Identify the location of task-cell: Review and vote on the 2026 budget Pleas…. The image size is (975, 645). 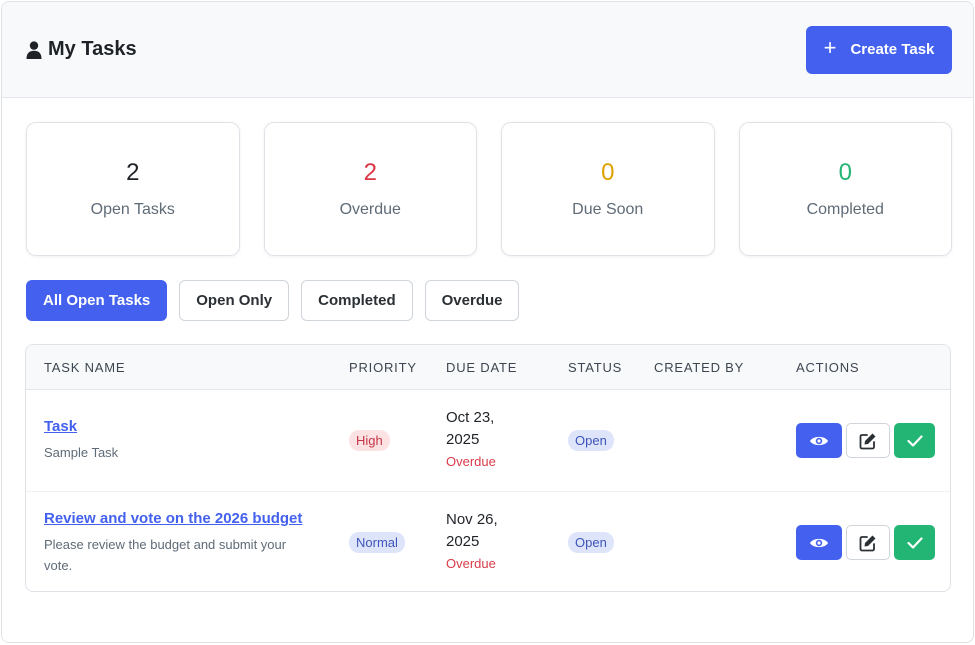
(179, 543).